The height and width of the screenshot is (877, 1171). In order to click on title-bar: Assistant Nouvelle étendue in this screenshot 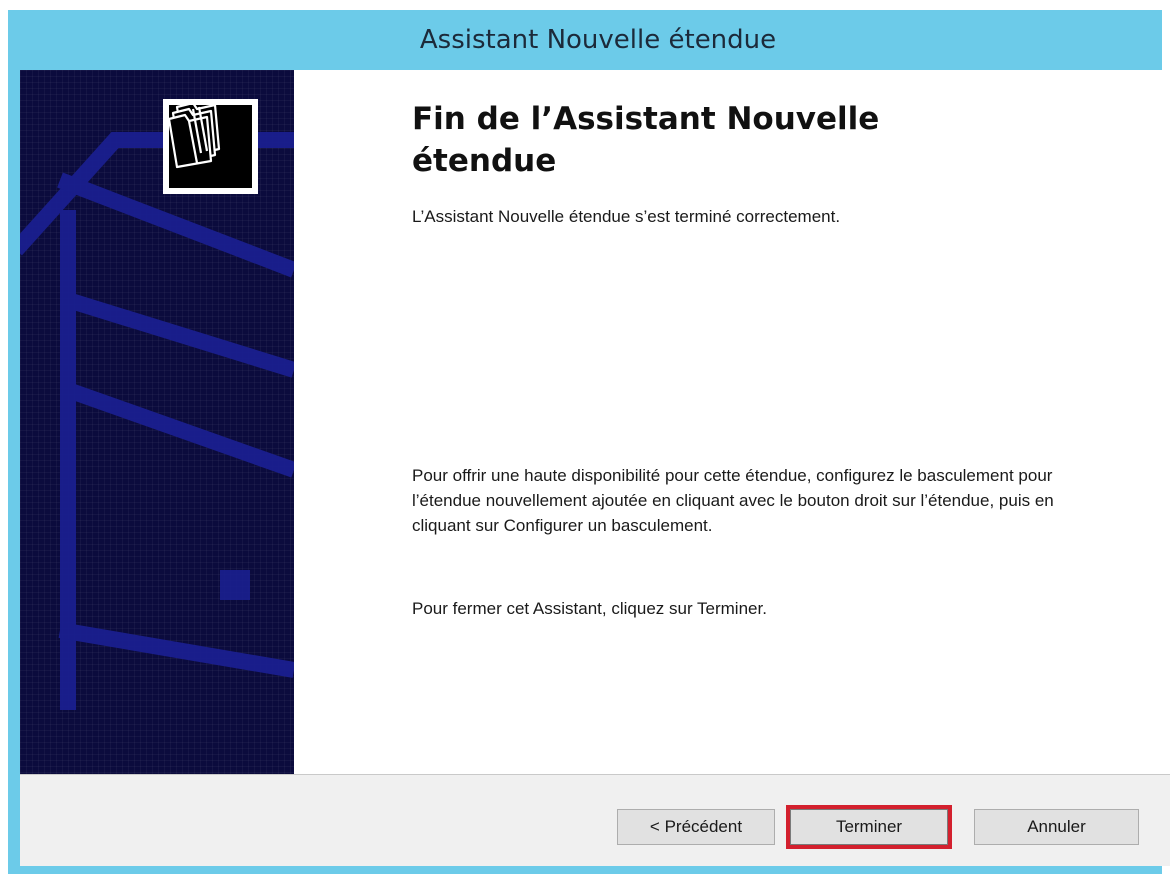, I will do `click(585, 40)`.